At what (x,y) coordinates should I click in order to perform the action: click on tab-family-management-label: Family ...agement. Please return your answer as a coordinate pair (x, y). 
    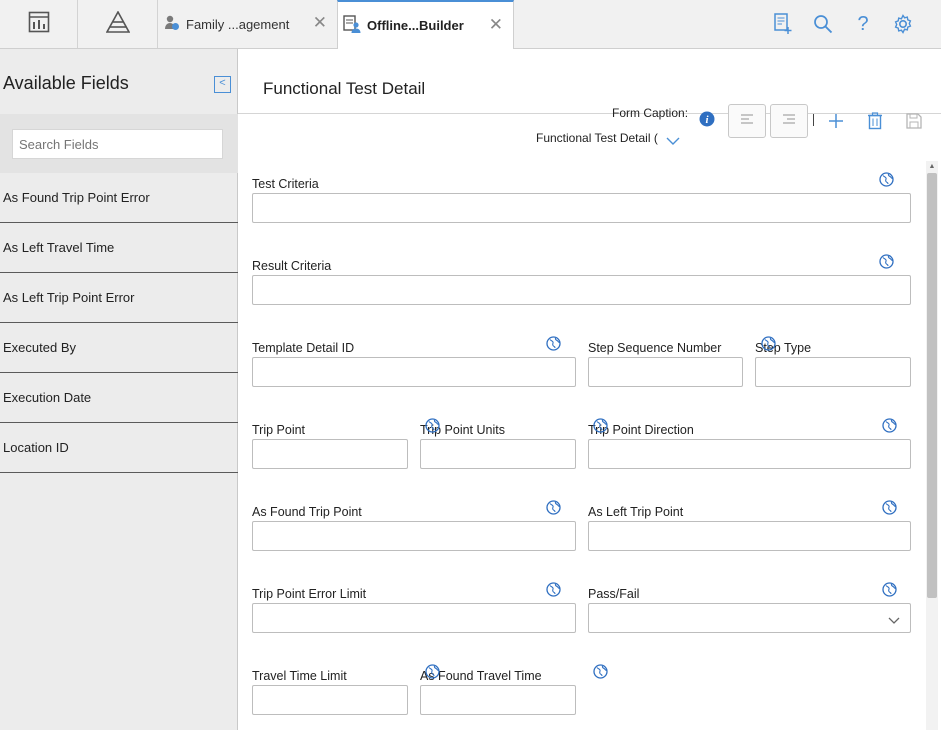
    Looking at the image, I should click on (238, 24).